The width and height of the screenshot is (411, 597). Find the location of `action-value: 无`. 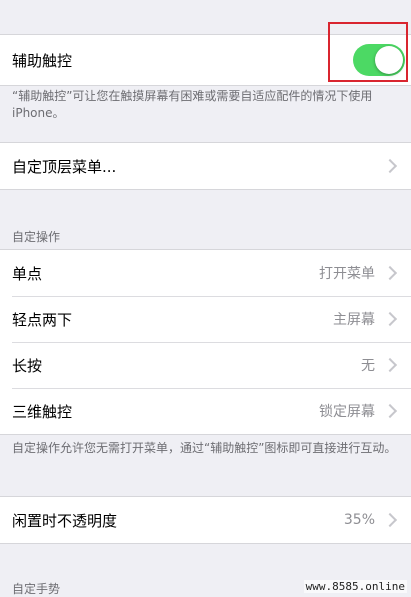

action-value: 无 is located at coordinates (368, 366).